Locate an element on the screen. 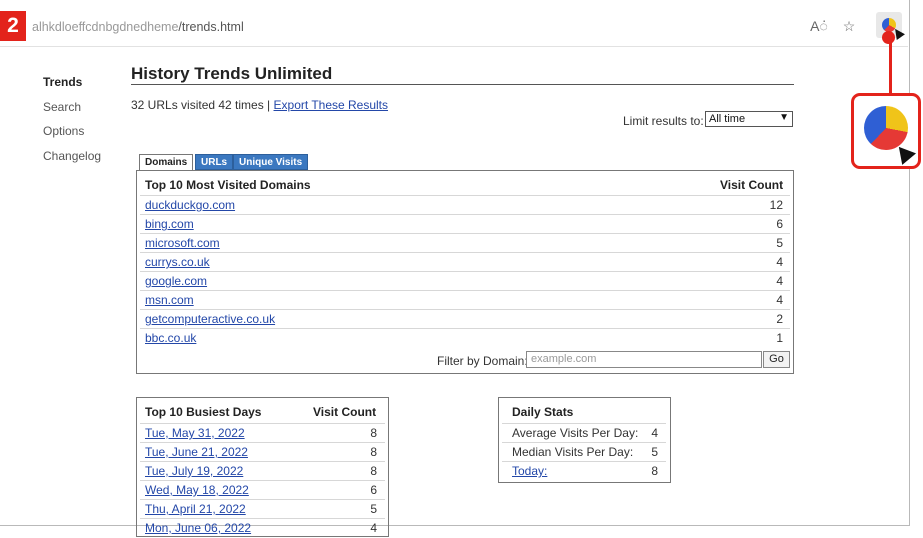 Image resolution: width=923 pixels, height=538 pixels. tab-urls: URLs is located at coordinates (214, 162).